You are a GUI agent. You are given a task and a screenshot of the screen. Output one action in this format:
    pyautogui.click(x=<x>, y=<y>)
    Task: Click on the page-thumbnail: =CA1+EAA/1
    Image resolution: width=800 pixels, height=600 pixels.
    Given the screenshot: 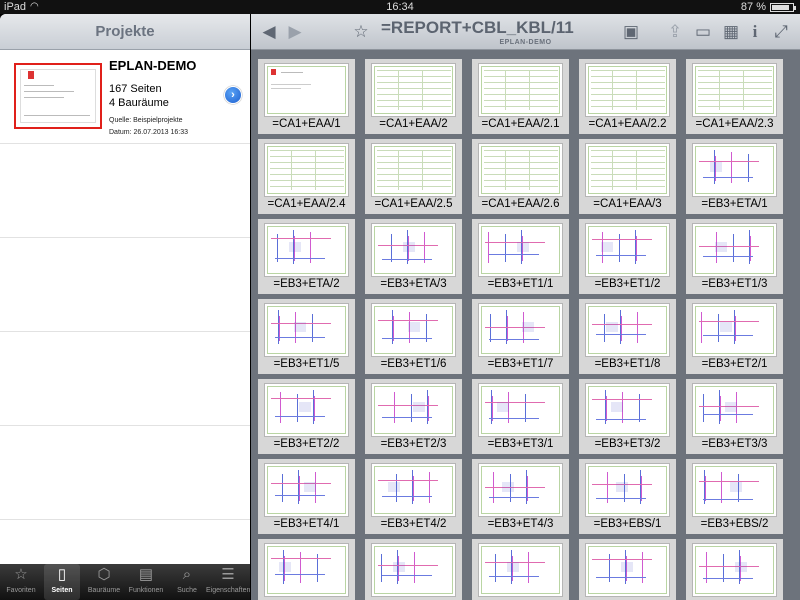 What is the action you would take?
    pyautogui.click(x=306, y=96)
    